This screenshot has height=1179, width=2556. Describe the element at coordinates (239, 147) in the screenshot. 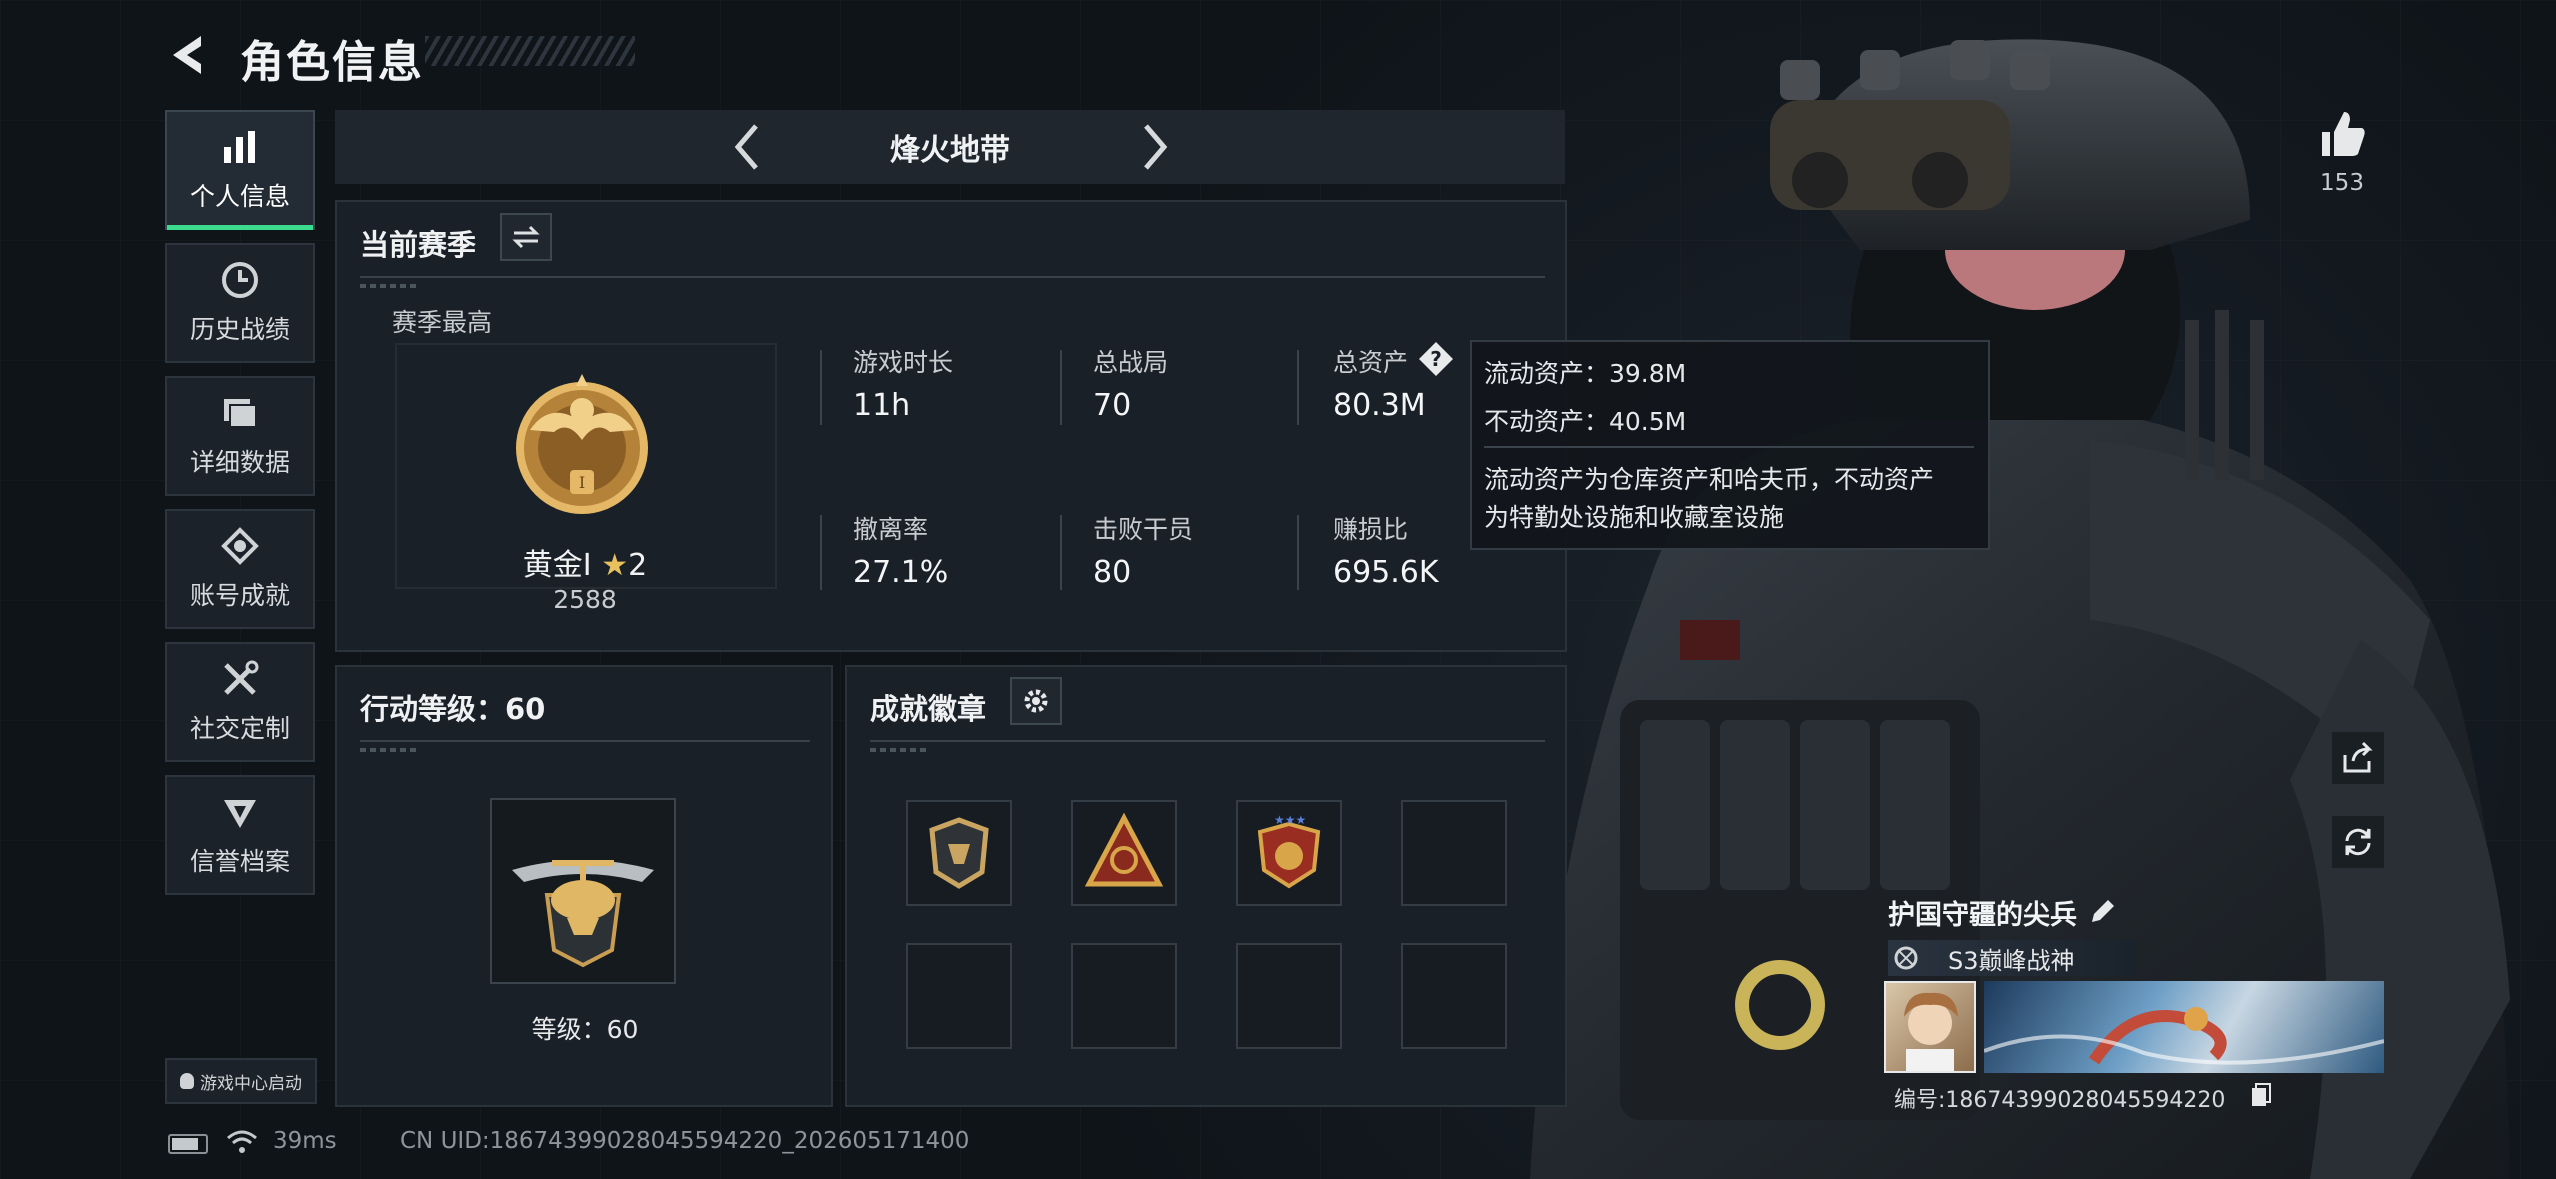

I see `bar-chart-icon` at that location.